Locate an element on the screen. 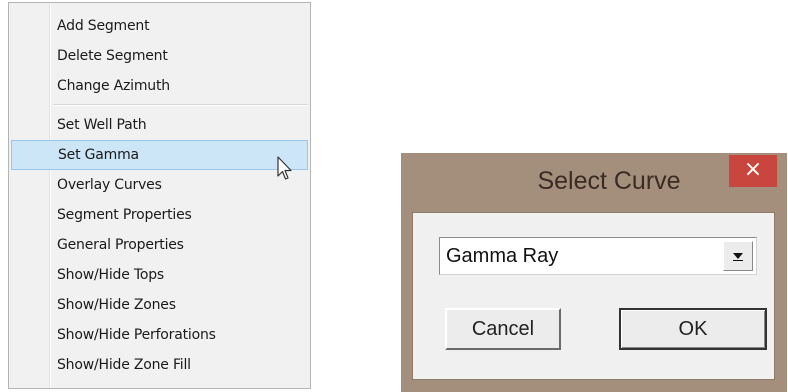  menu-item-show-hide-tops: Show/Hide Tops is located at coordinates (159, 275).